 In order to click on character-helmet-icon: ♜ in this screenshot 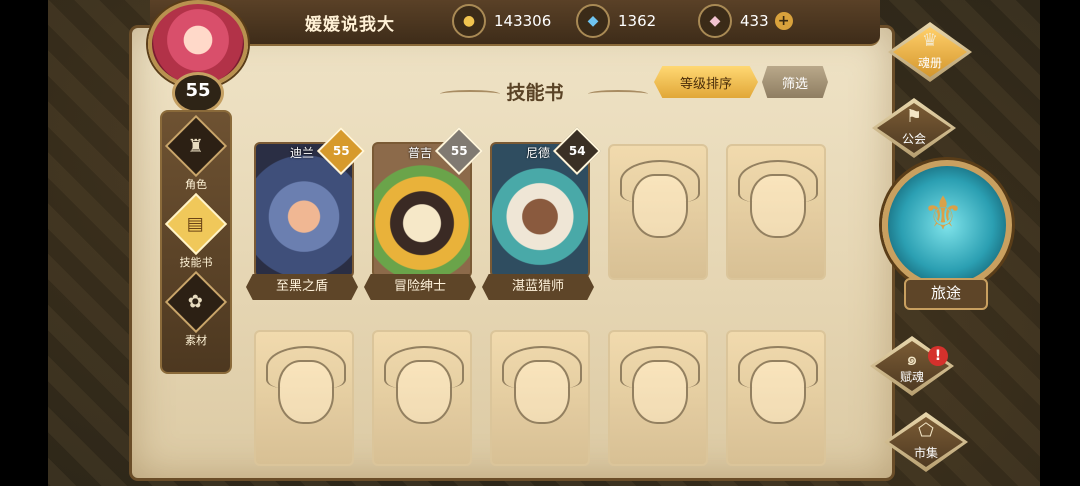, I will do `click(196, 146)`.